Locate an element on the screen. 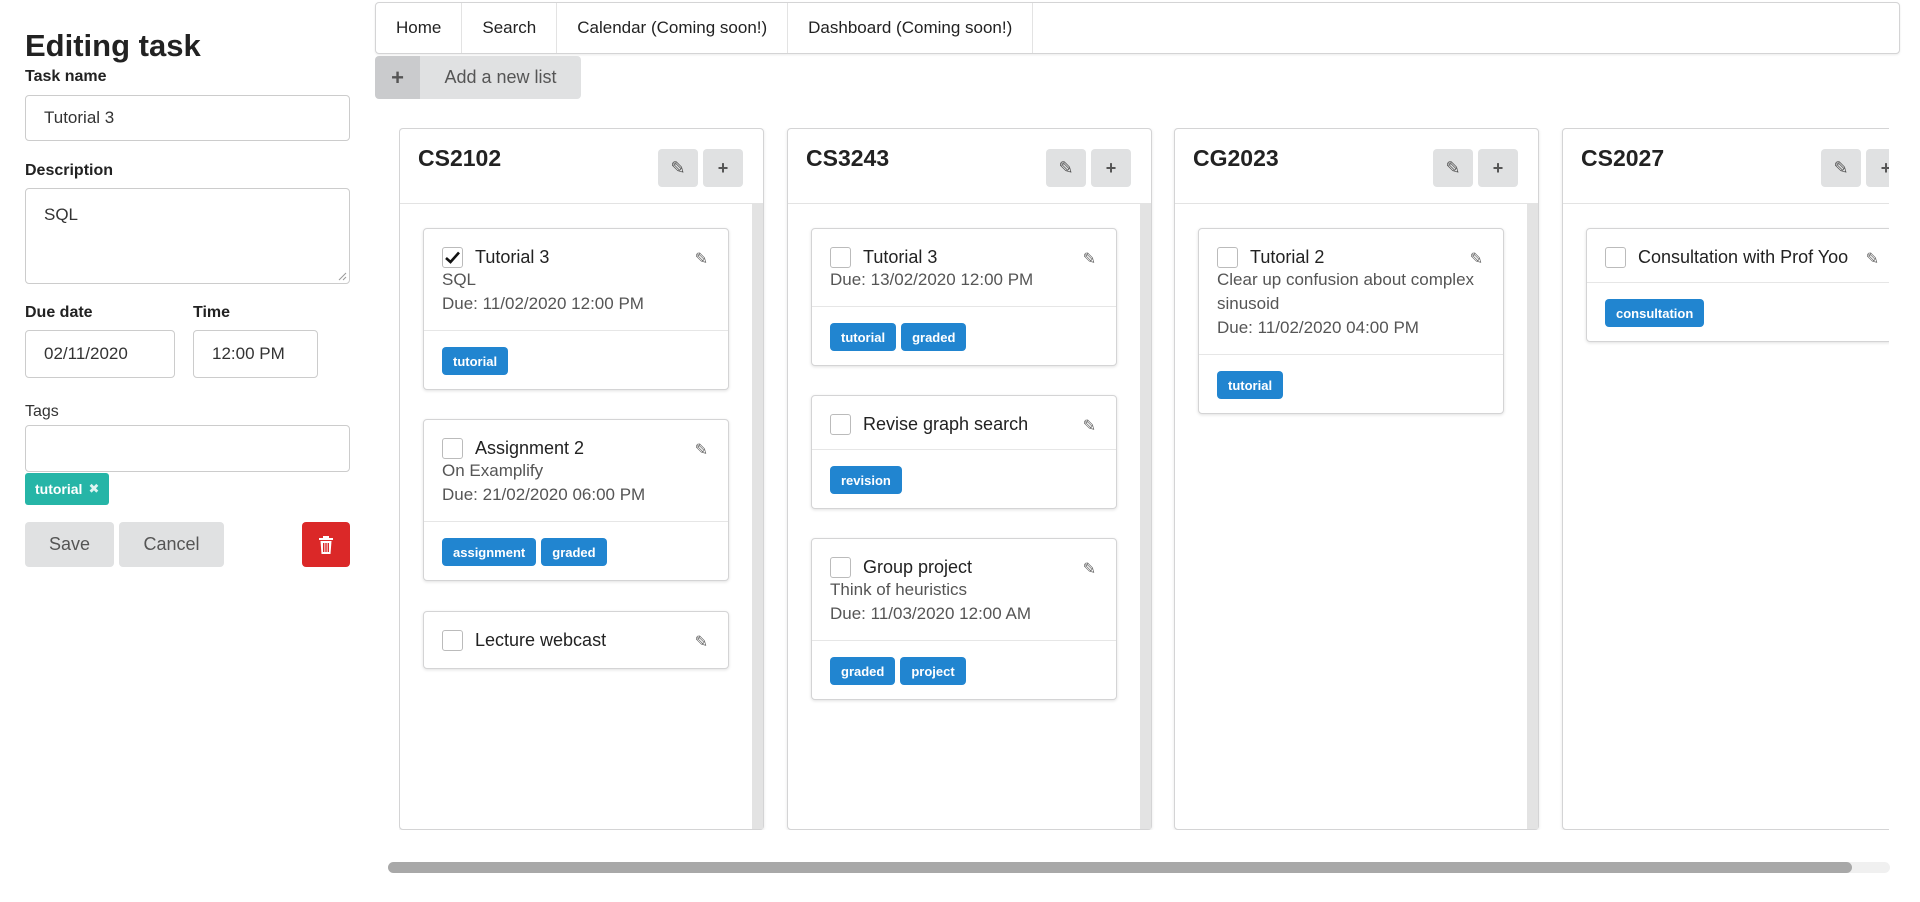 Image resolution: width=1920 pixels, height=902 pixels. list-header: CG2023 ✎ + is located at coordinates (1356, 166).